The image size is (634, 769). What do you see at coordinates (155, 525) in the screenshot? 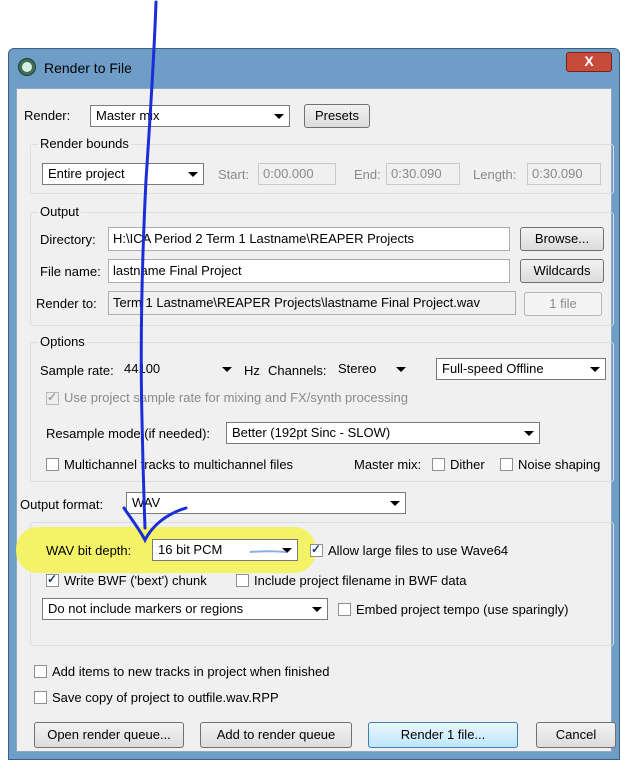
I see `pen-arrow-head` at bounding box center [155, 525].